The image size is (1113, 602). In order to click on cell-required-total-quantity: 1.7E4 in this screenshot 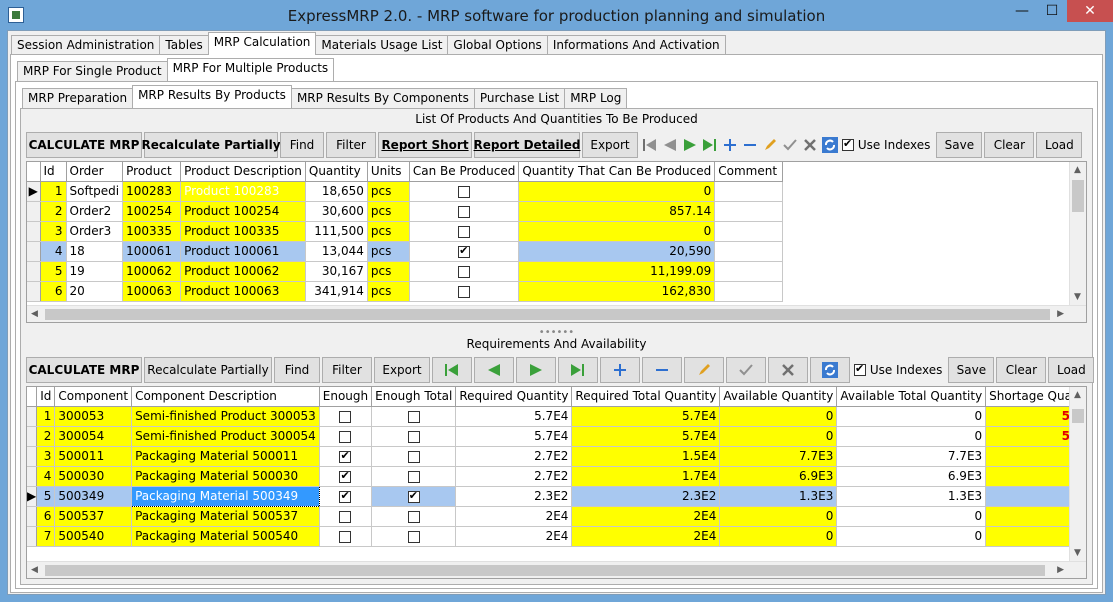, I will do `click(646, 476)`.